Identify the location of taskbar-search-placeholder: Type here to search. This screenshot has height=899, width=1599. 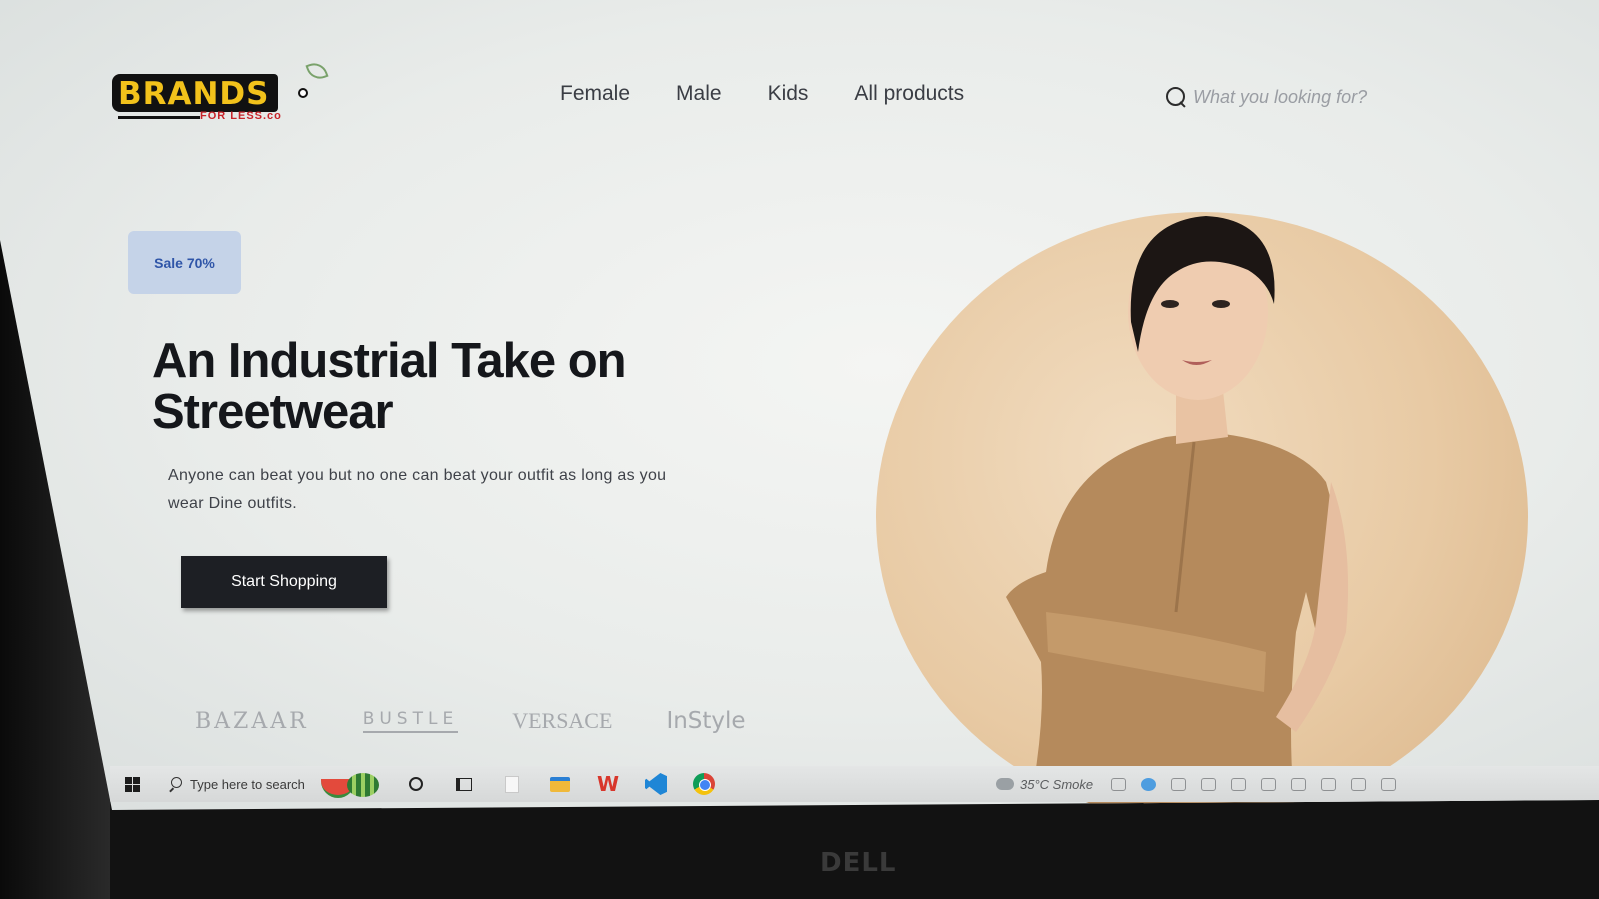
(247, 784).